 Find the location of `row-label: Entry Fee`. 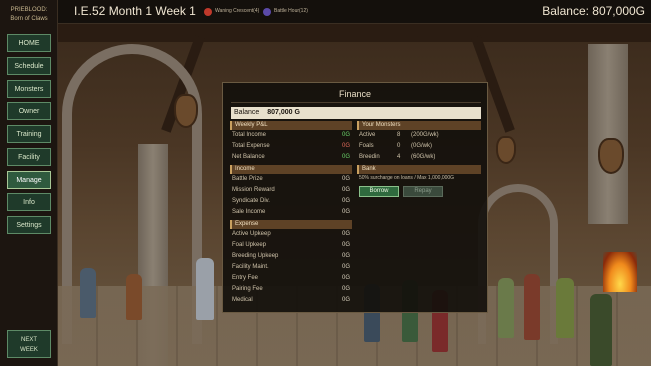

row-label: Entry Fee is located at coordinates (245, 278).